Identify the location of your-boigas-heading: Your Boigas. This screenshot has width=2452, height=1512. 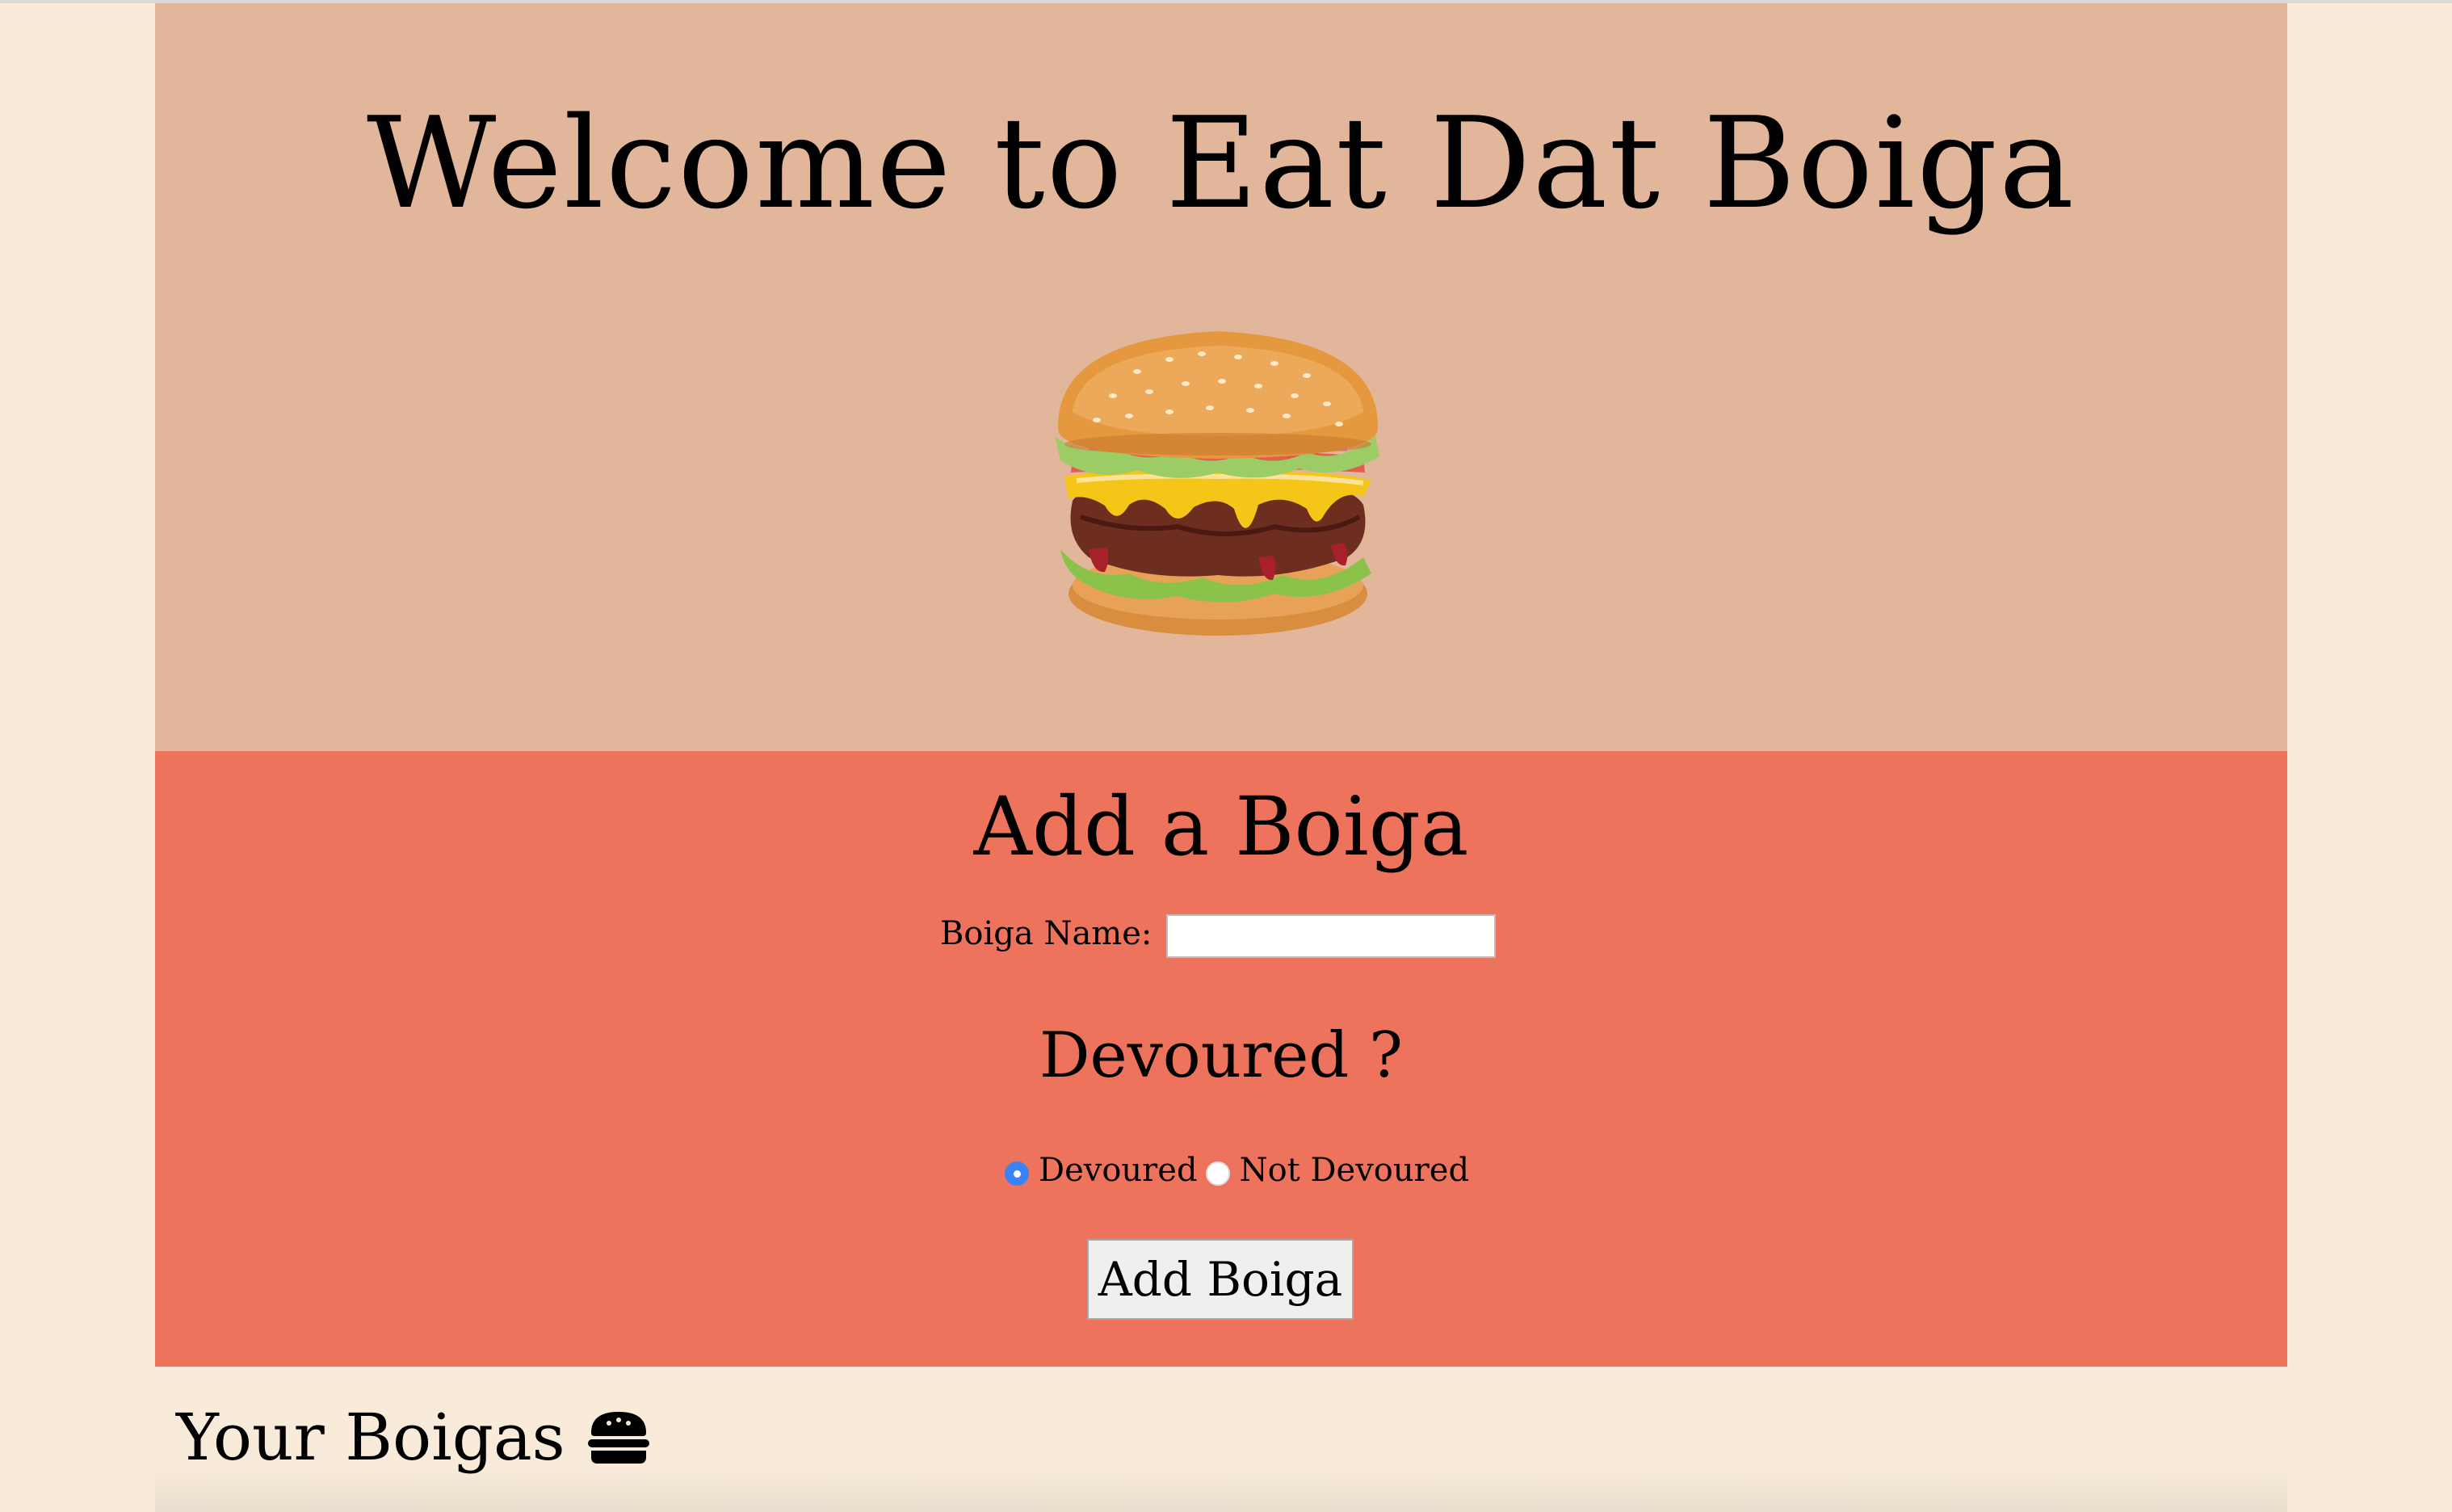
(413, 1437).